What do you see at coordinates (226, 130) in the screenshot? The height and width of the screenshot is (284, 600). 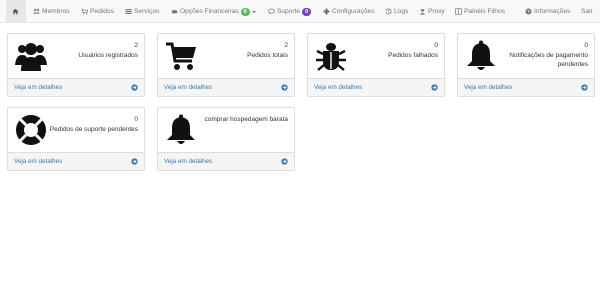 I see `panel-heading: comprar hospedagem barata` at bounding box center [226, 130].